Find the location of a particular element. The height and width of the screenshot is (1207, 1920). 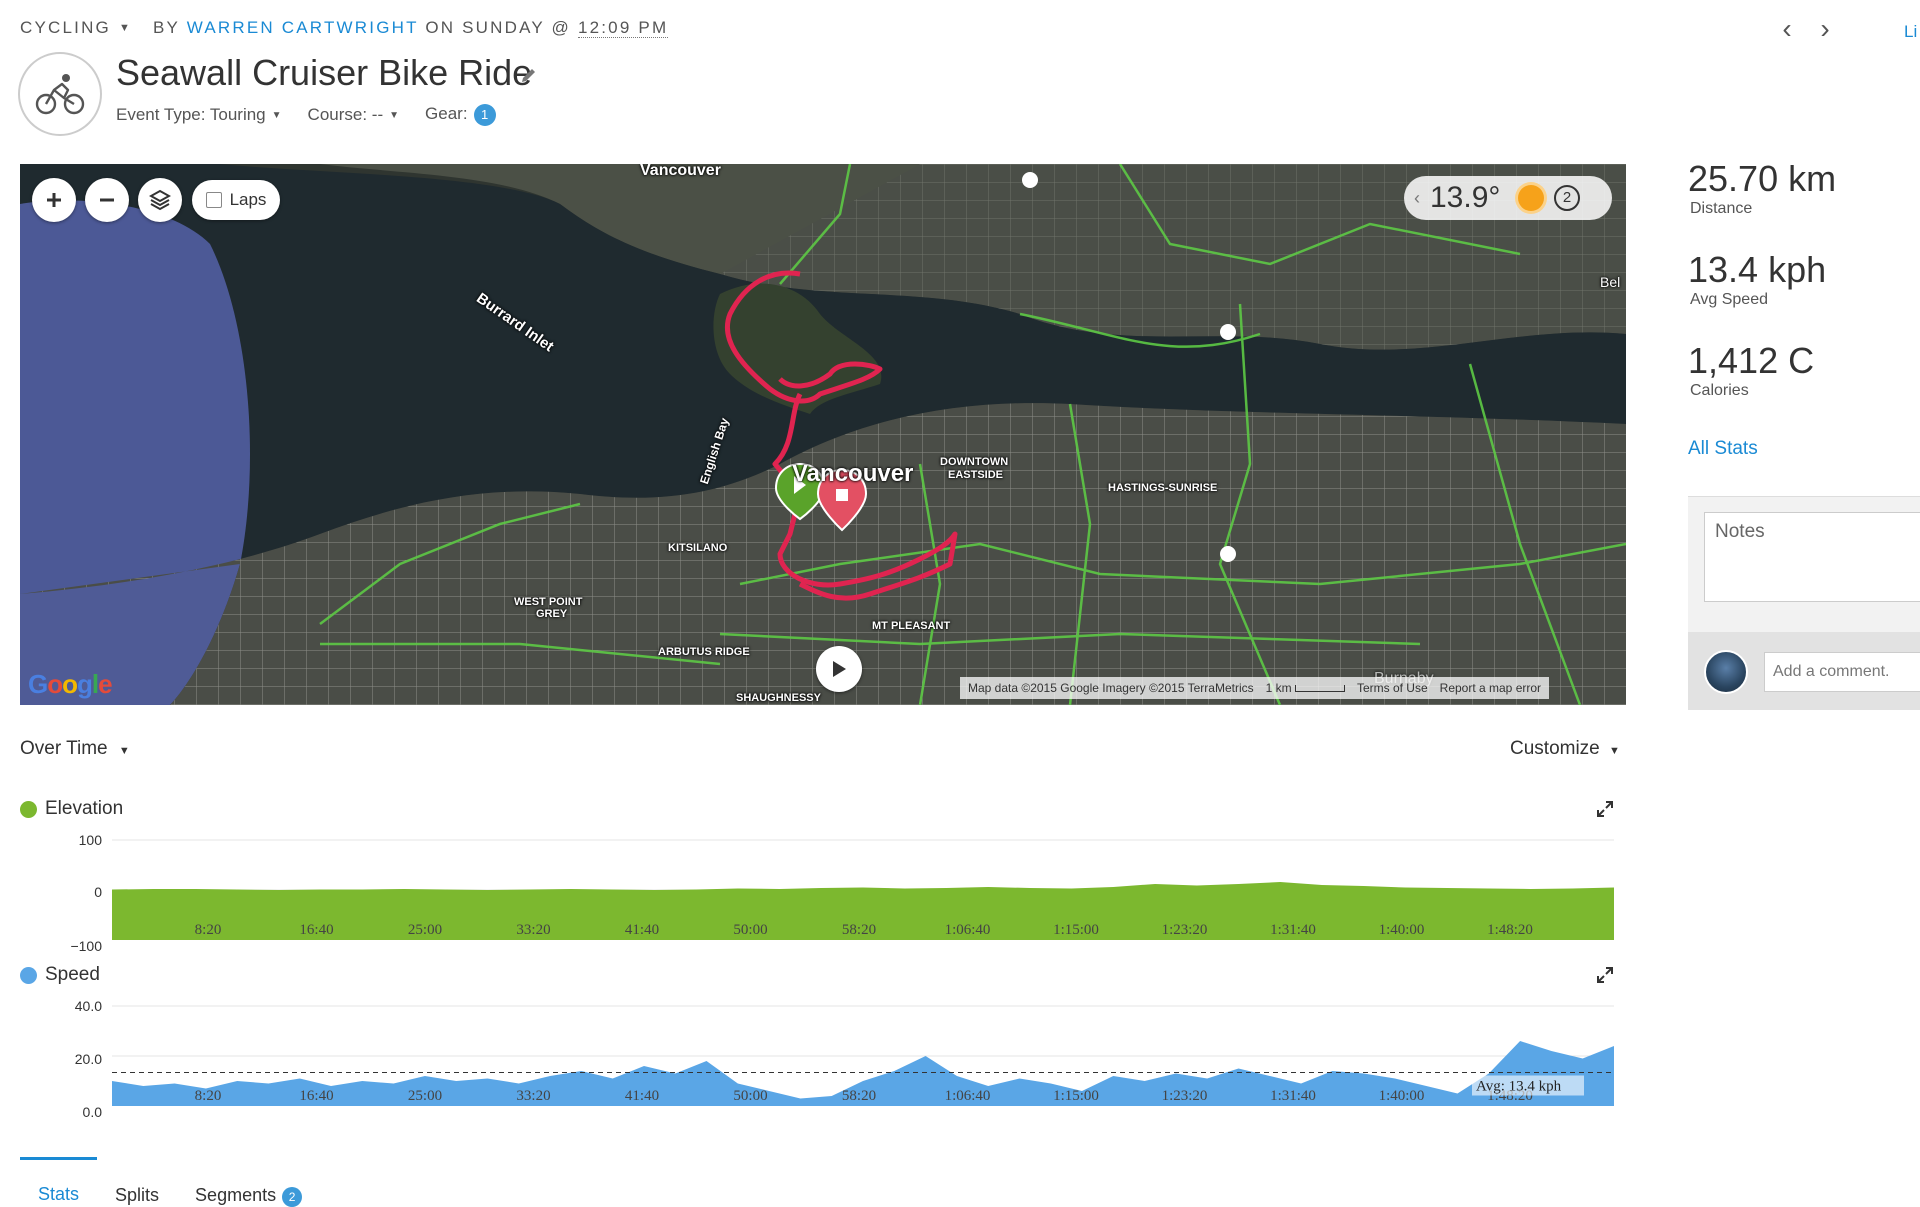

detail-tabs: Stats Splits Segments 2 is located at coordinates (170, 1182).